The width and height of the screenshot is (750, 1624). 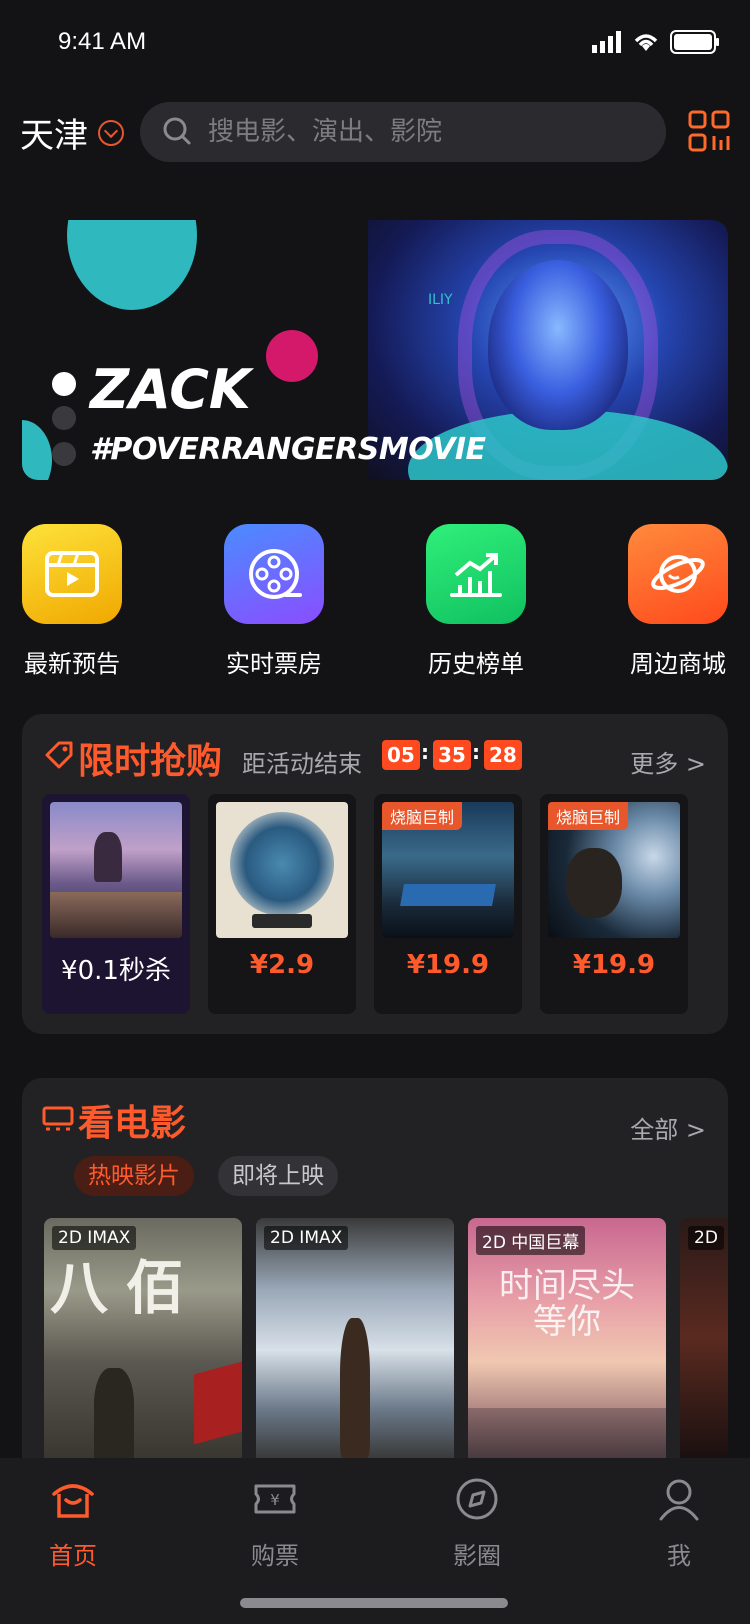 I want to click on artwork-face, so click(x=558, y=345).